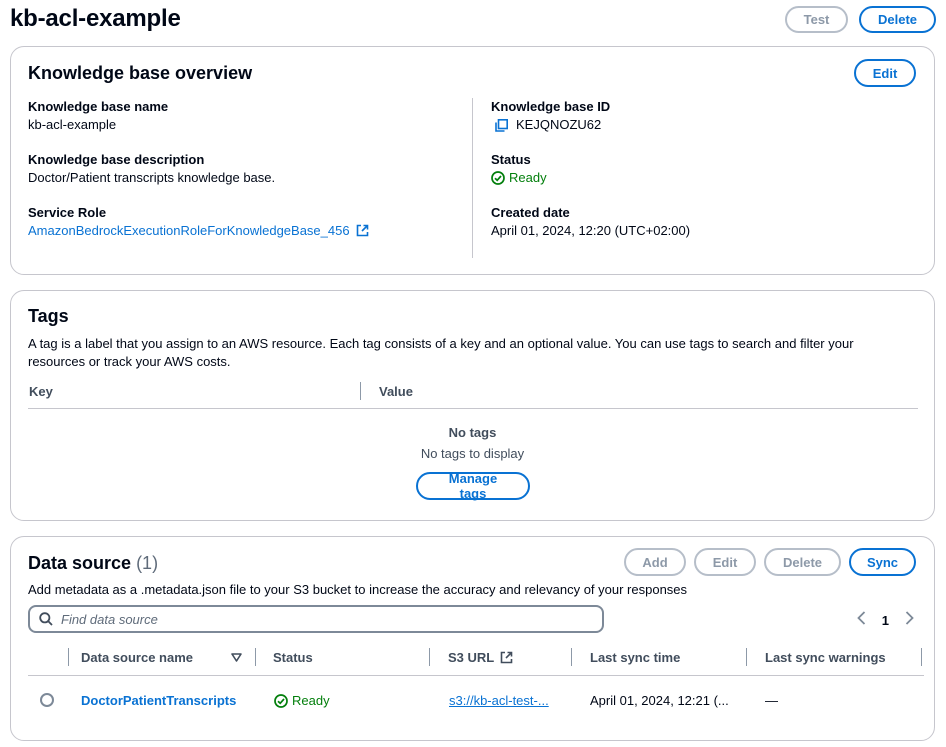 This screenshot has height=747, width=946. What do you see at coordinates (311, 700) in the screenshot?
I see `row-status-text: Ready` at bounding box center [311, 700].